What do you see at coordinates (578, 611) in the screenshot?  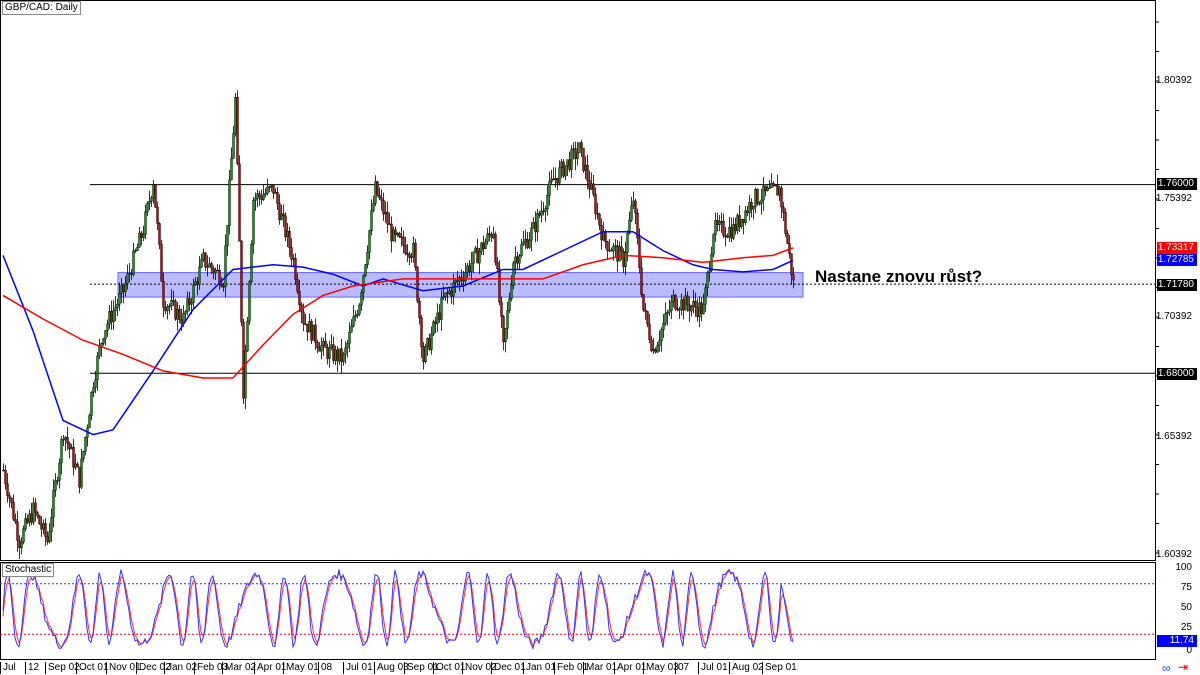 I see `stochastic-panel` at bounding box center [578, 611].